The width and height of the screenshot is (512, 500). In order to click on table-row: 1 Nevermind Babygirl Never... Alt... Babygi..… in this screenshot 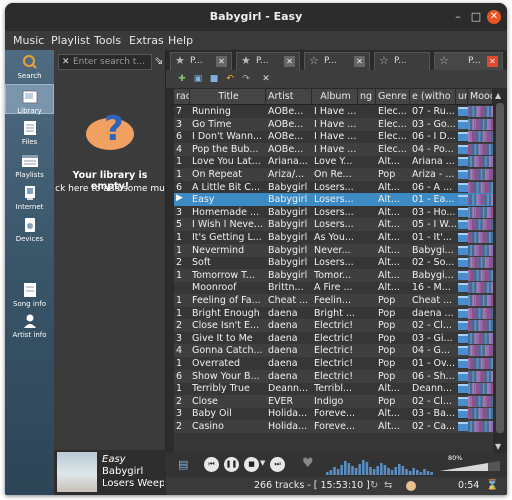, I will do `click(333, 250)`.